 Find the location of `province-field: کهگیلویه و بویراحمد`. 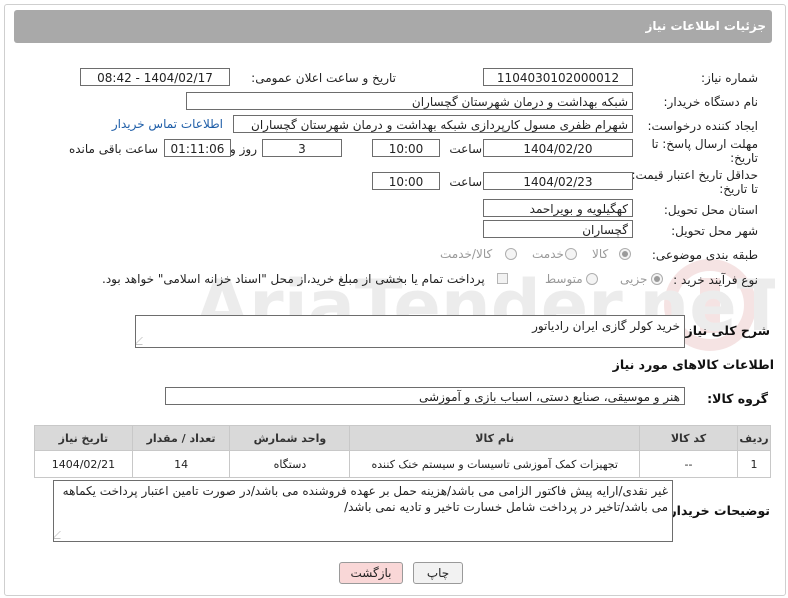

province-field: کهگیلویه و بویراحمد is located at coordinates (558, 208).